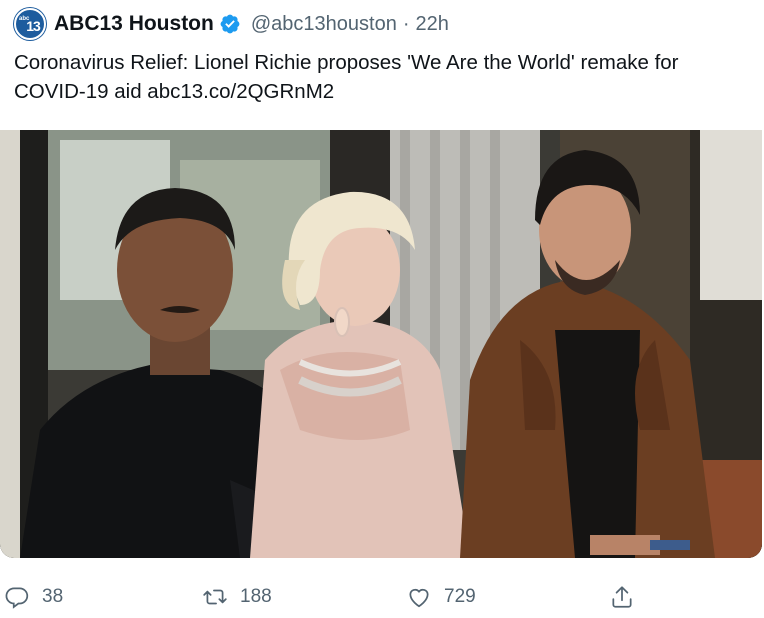 The height and width of the screenshot is (618, 764). I want to click on retweet-icon, so click(215, 597).